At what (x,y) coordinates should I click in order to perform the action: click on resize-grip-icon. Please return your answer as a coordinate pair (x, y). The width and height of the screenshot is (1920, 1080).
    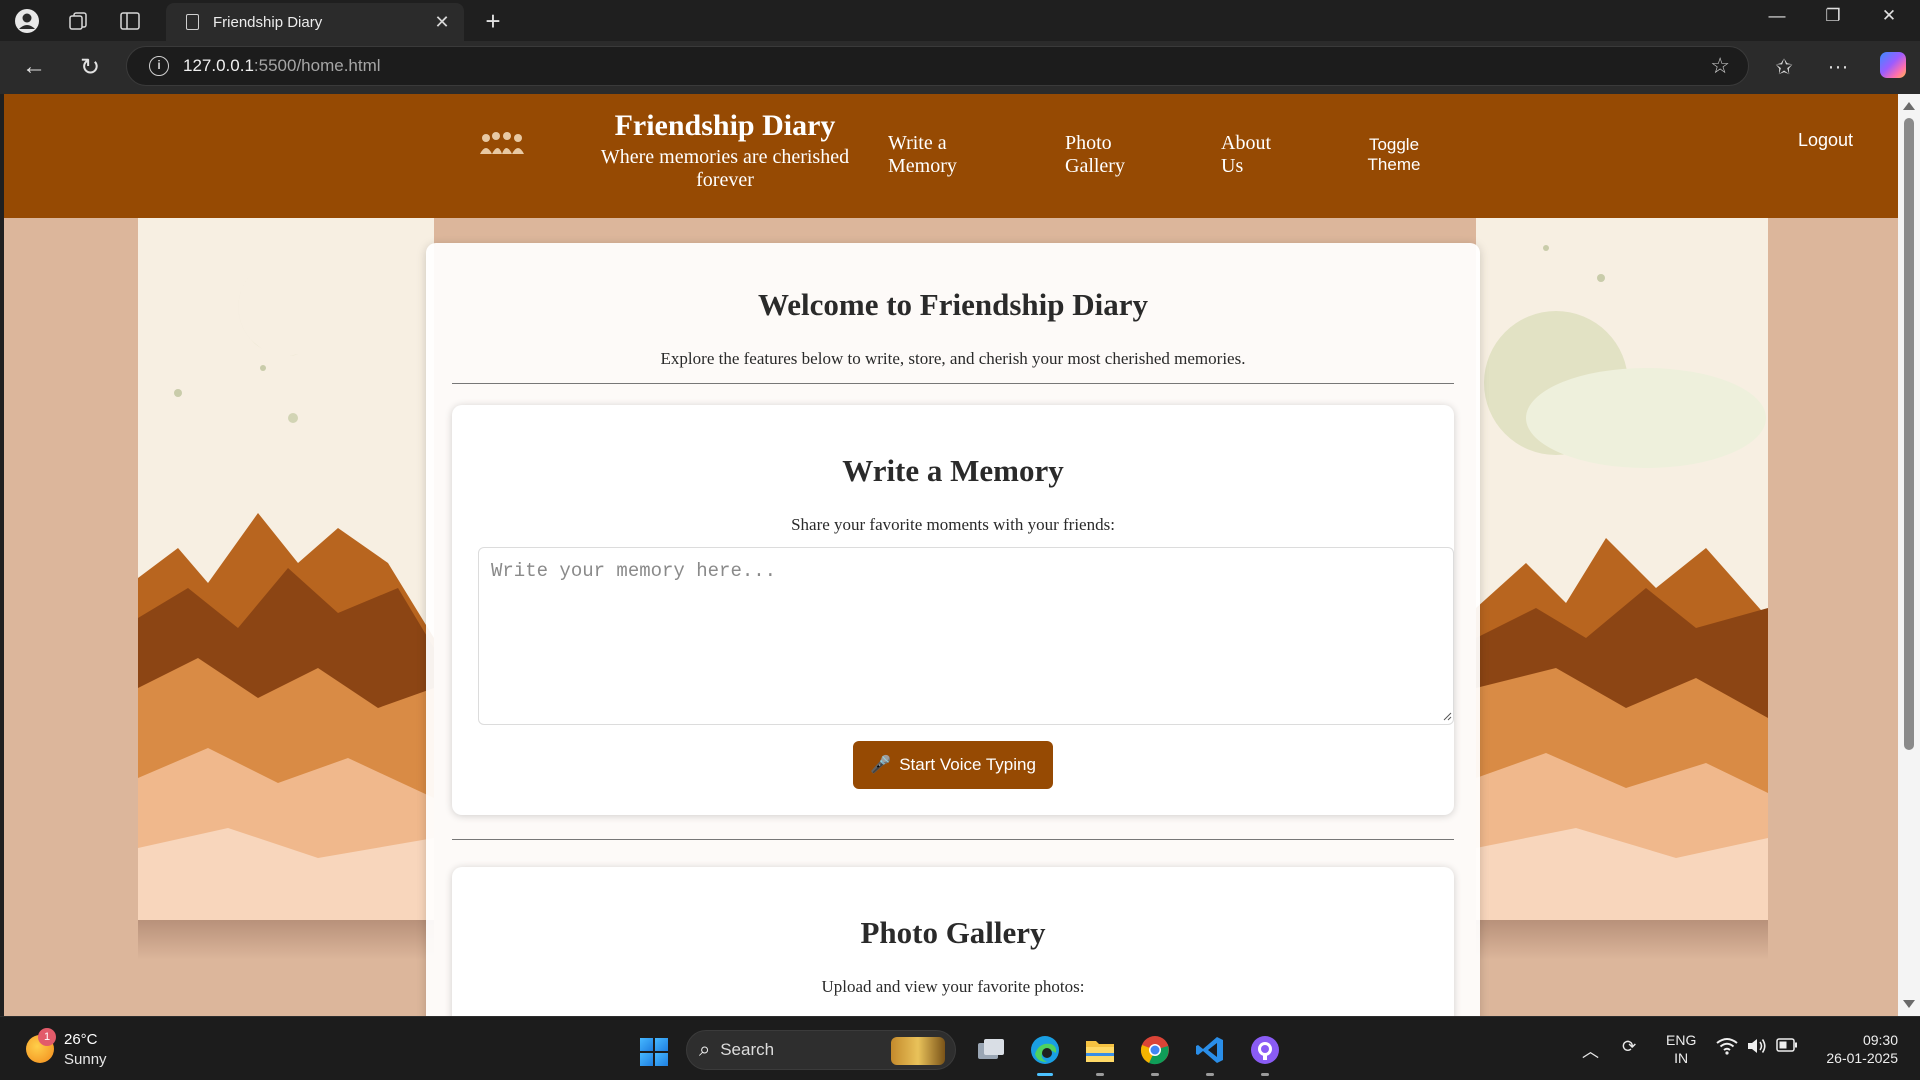
    Looking at the image, I should click on (1447, 716).